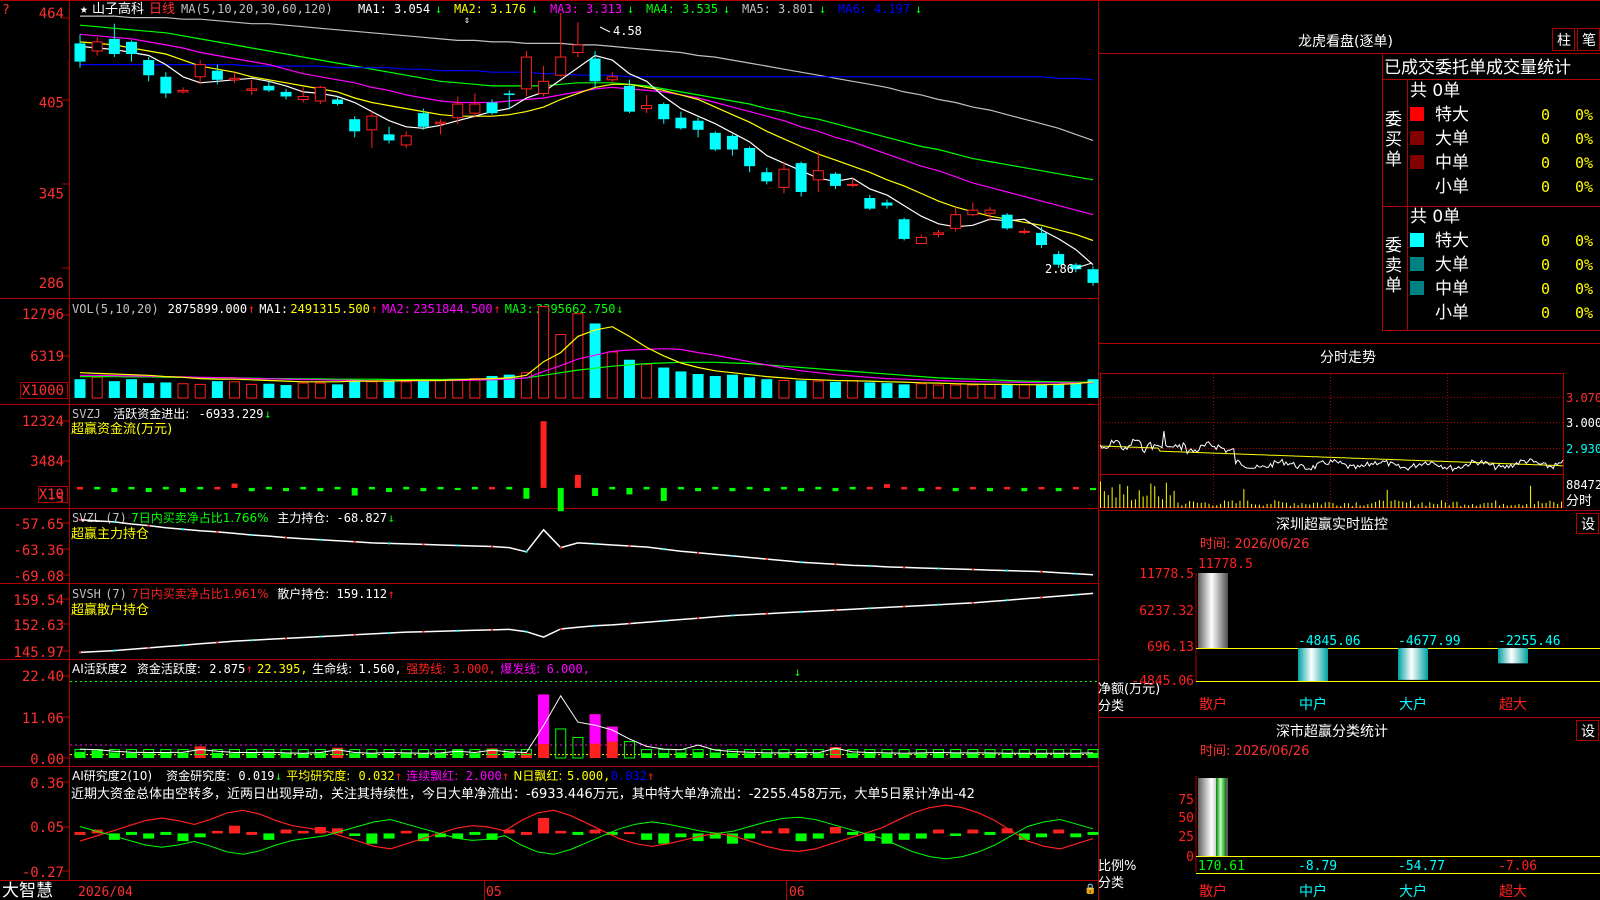  What do you see at coordinates (1417, 138) in the screenshot?
I see `lhb-swatch` at bounding box center [1417, 138].